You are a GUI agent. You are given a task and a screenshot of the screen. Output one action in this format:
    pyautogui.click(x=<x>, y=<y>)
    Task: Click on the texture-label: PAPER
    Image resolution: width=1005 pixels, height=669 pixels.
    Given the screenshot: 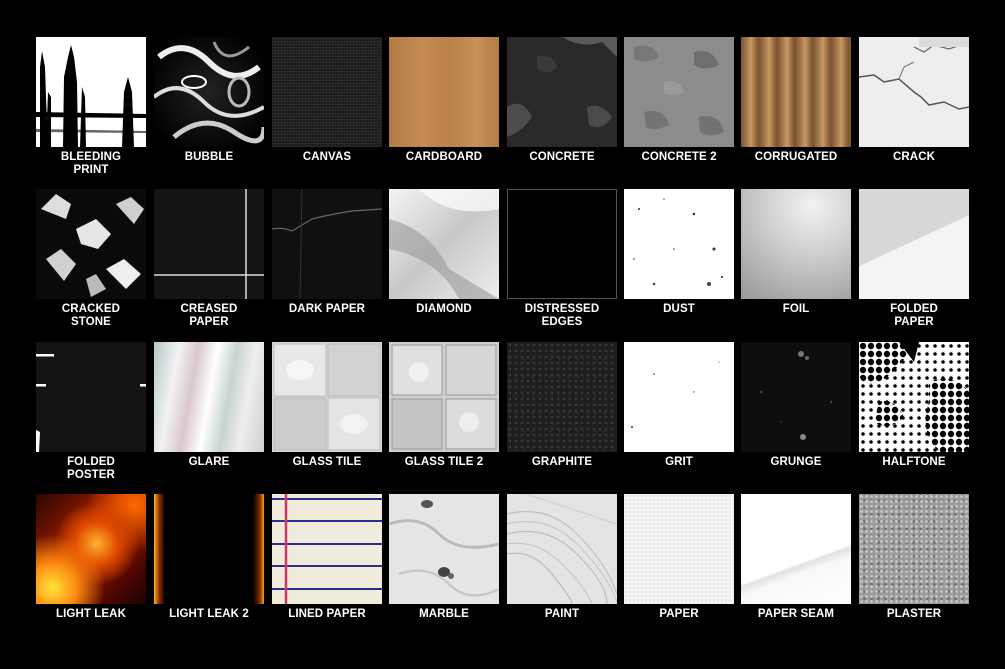 What is the action you would take?
    pyautogui.click(x=679, y=614)
    